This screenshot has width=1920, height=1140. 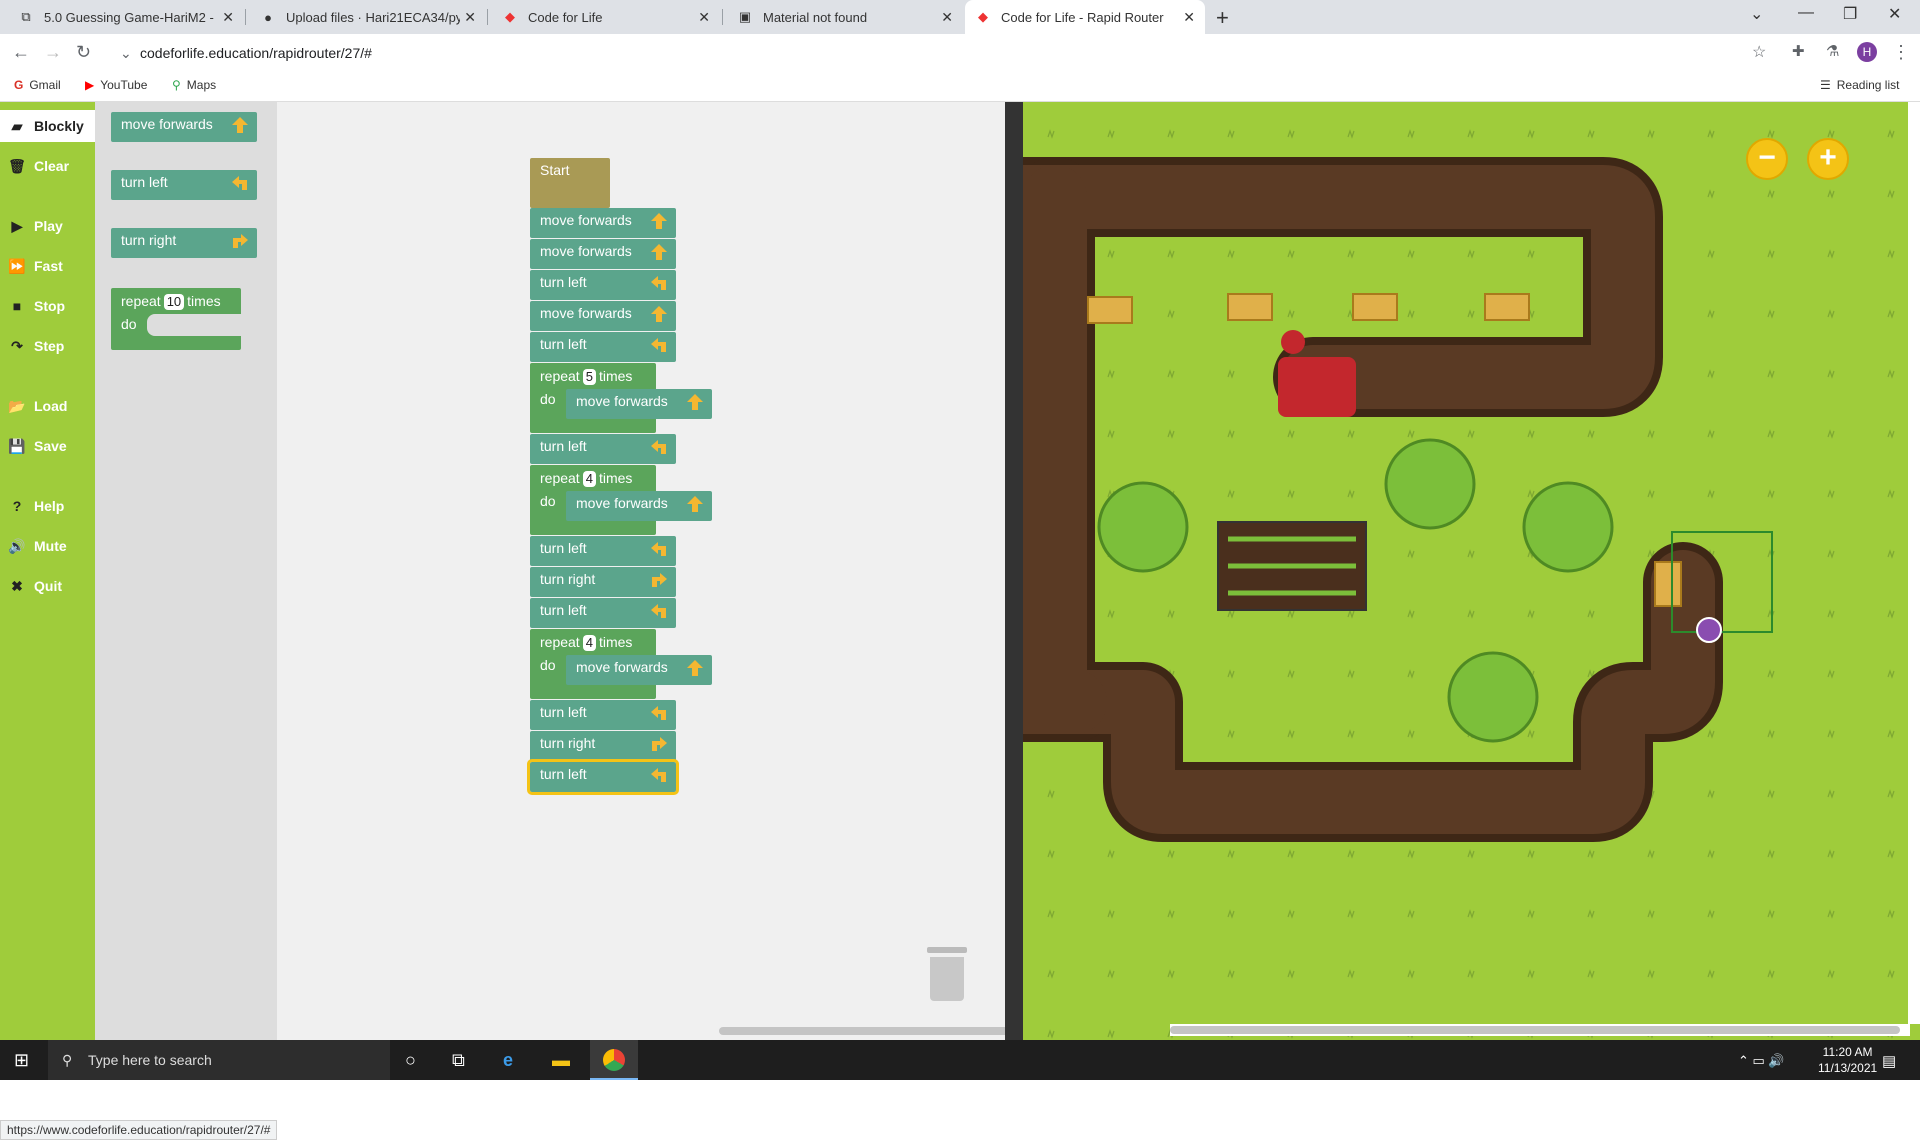 I want to click on reading-list-button: ☰ Reading list, so click(x=1859, y=85).